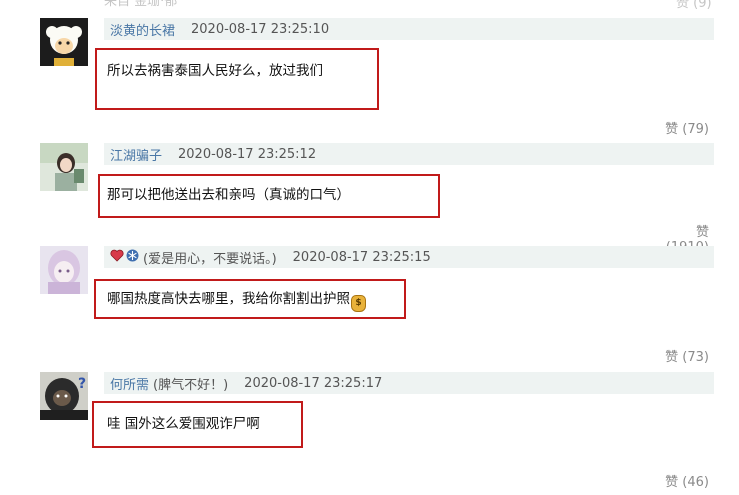 The height and width of the screenshot is (495, 739). What do you see at coordinates (129, 383) in the screenshot?
I see `comment-username: 何所需` at bounding box center [129, 383].